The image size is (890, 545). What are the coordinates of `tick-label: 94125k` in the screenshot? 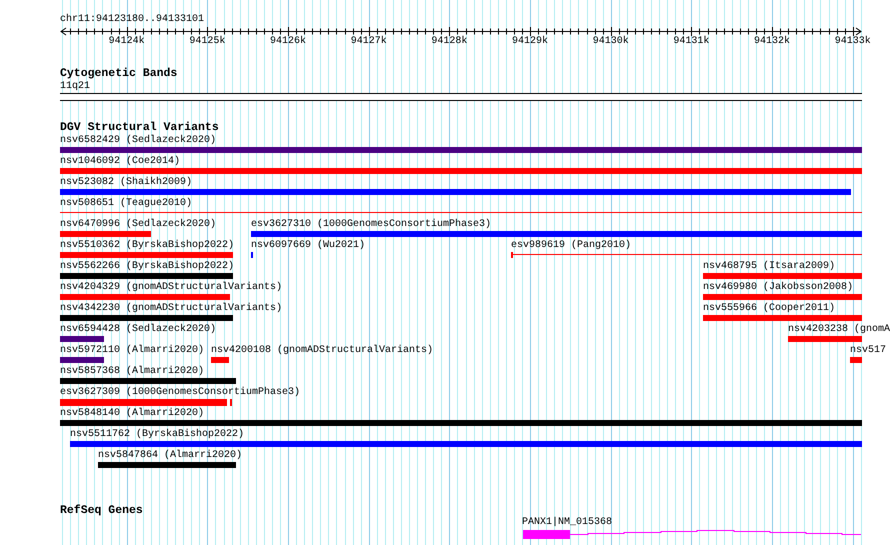 It's located at (207, 42).